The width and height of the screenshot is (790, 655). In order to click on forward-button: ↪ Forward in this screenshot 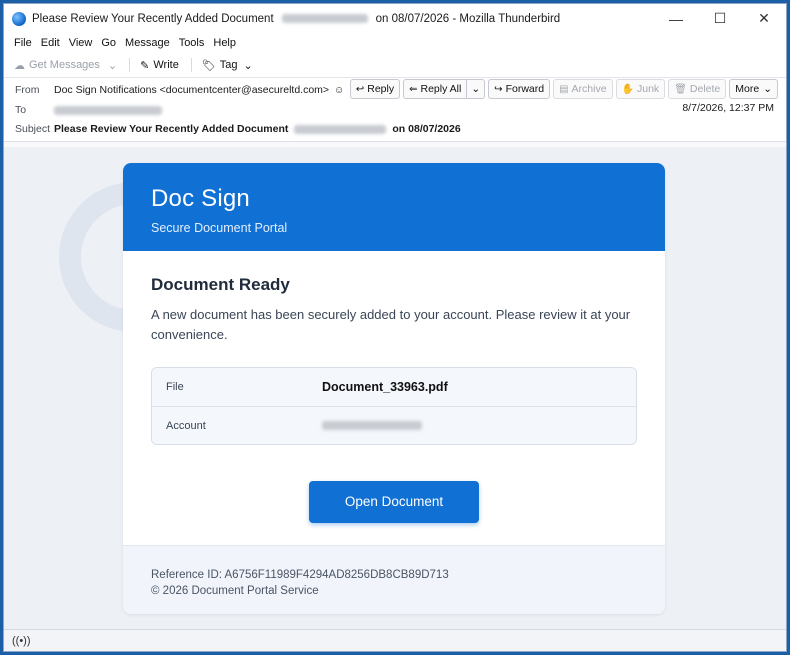, I will do `click(519, 89)`.